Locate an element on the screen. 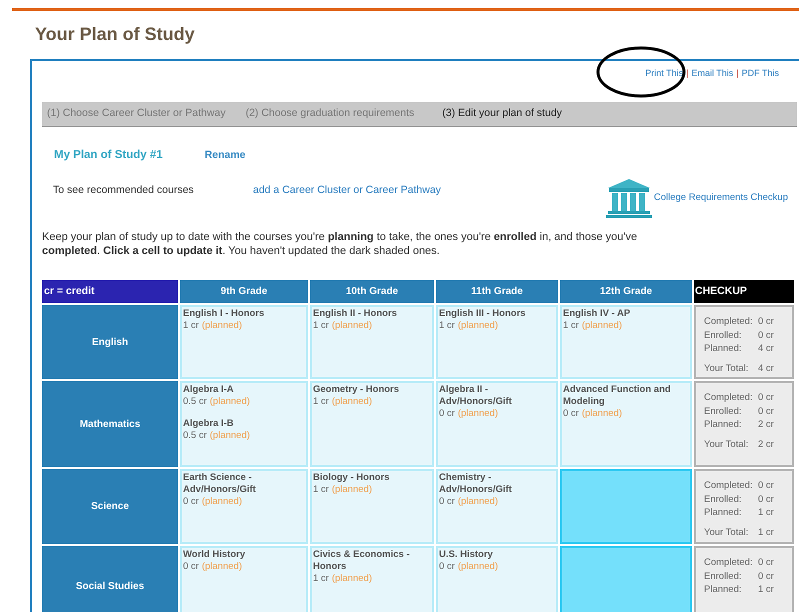 The image size is (799, 612). page-title: Your Plan of Study is located at coordinates (115, 34).